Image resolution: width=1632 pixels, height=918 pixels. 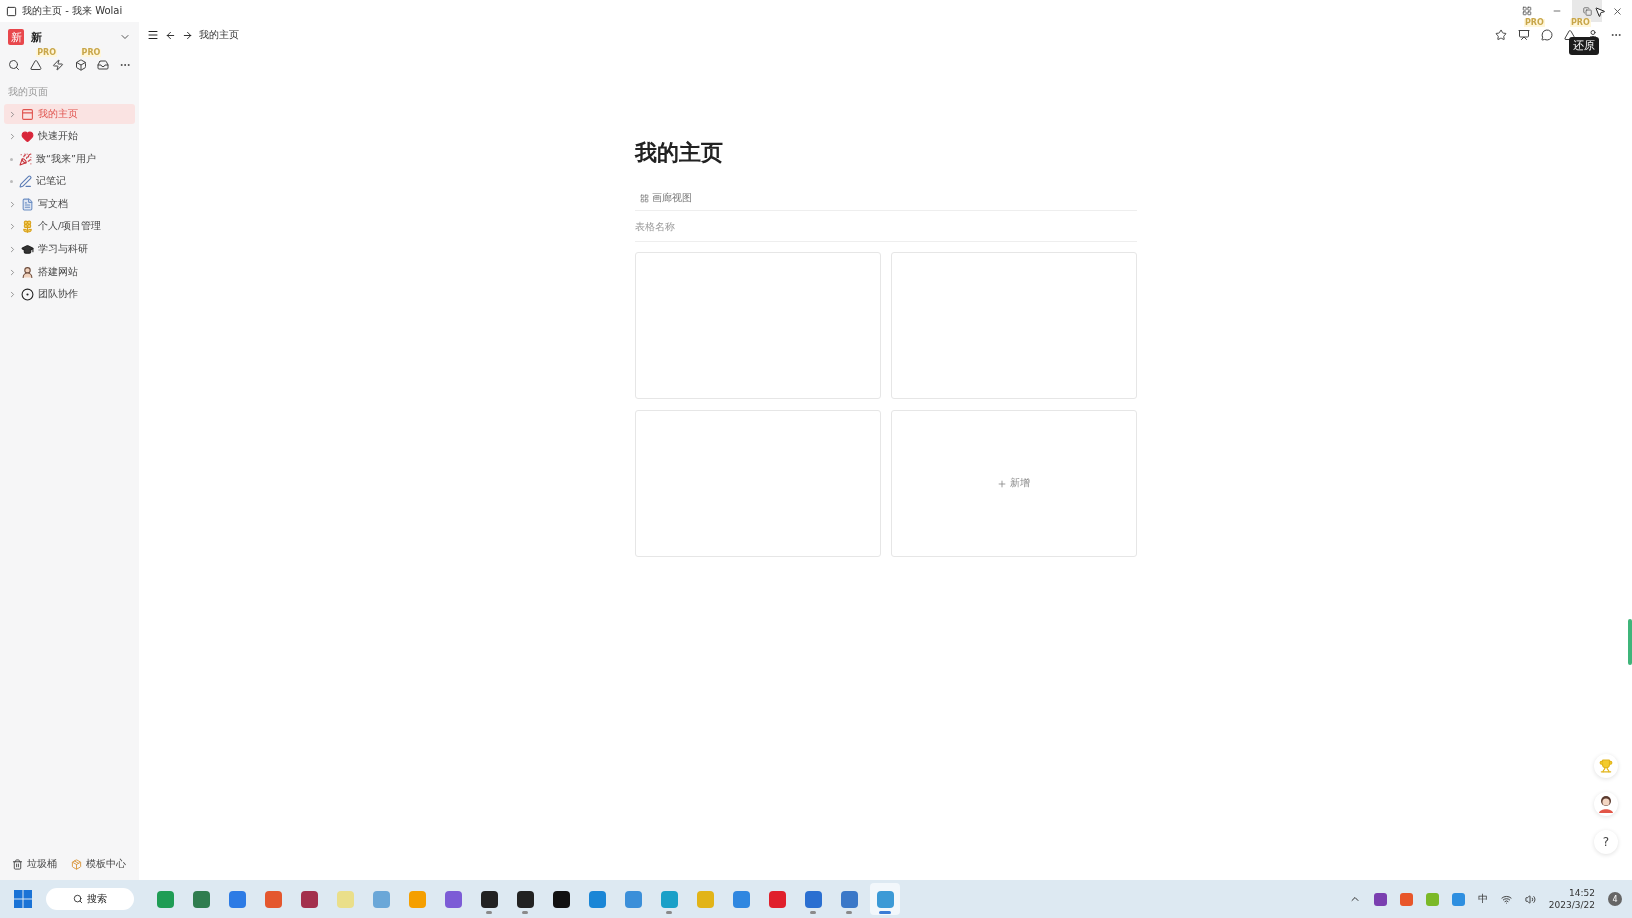 I want to click on new-card: 新增, so click(x=1013, y=483).